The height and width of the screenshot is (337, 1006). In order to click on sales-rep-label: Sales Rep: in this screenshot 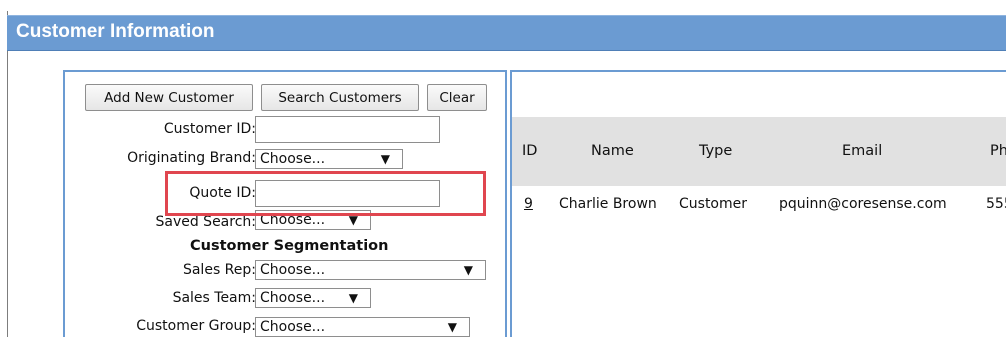, I will do `click(219, 270)`.